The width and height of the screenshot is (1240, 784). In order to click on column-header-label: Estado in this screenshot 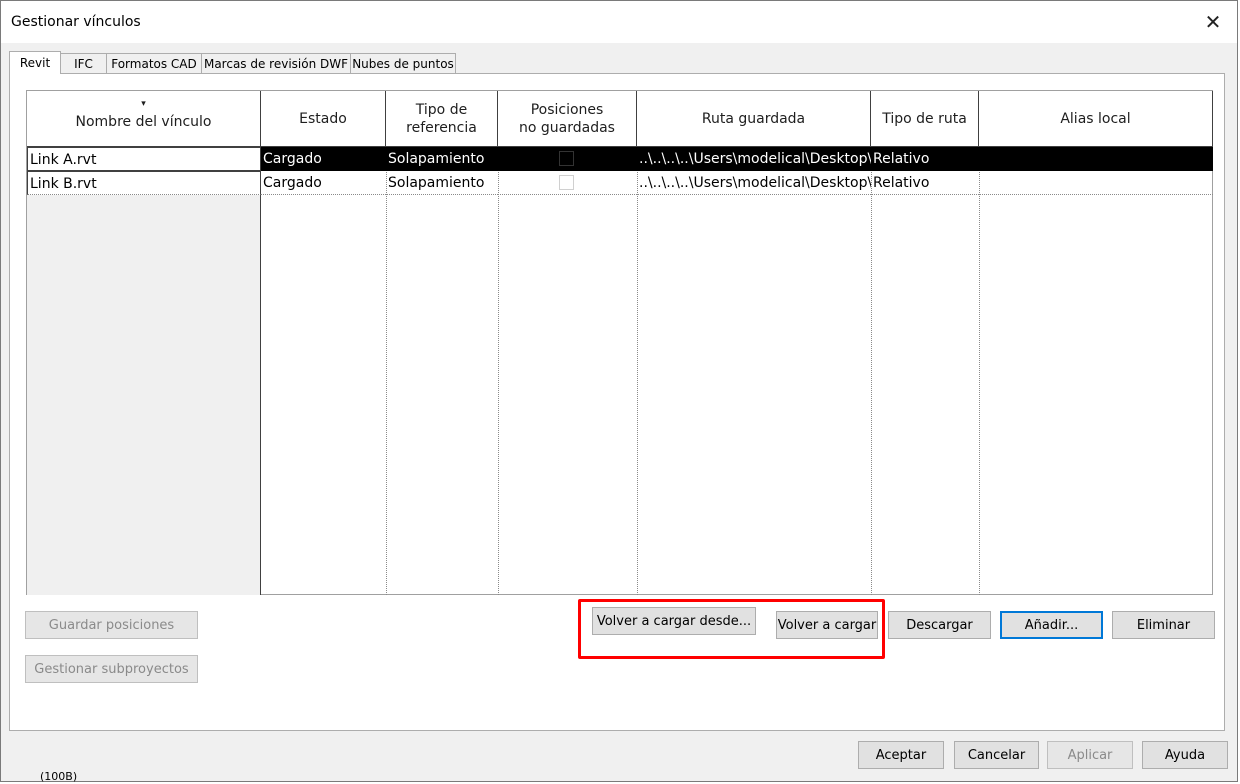, I will do `click(323, 118)`.